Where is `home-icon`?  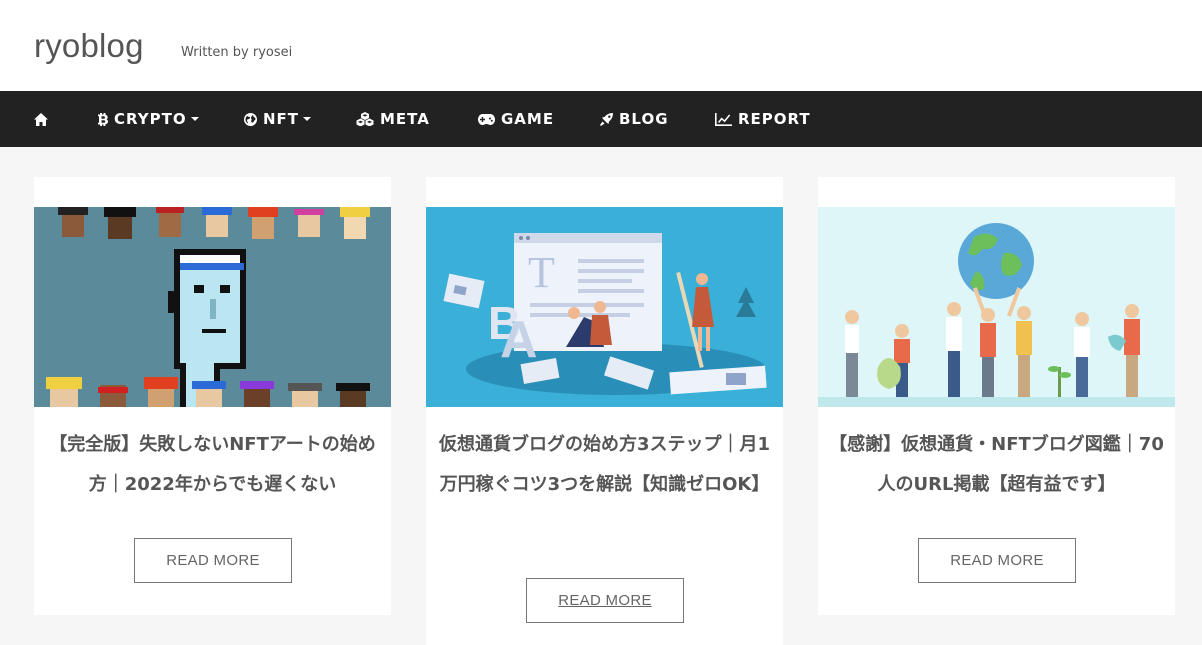
home-icon is located at coordinates (41, 119).